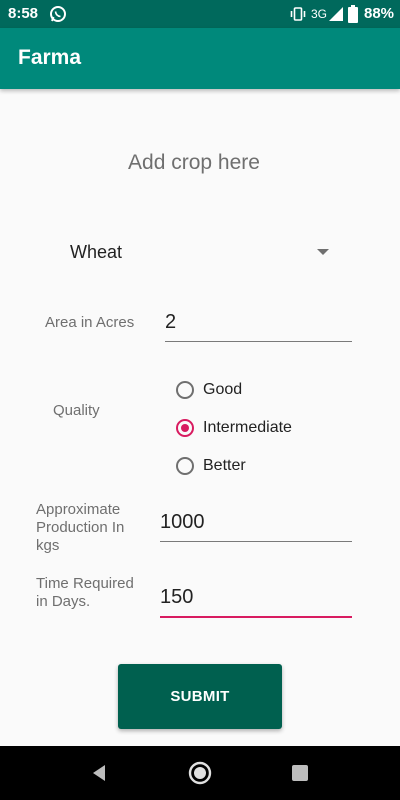 Image resolution: width=400 pixels, height=800 pixels. I want to click on quality-radio-intermediate: Intermediate, so click(234, 428).